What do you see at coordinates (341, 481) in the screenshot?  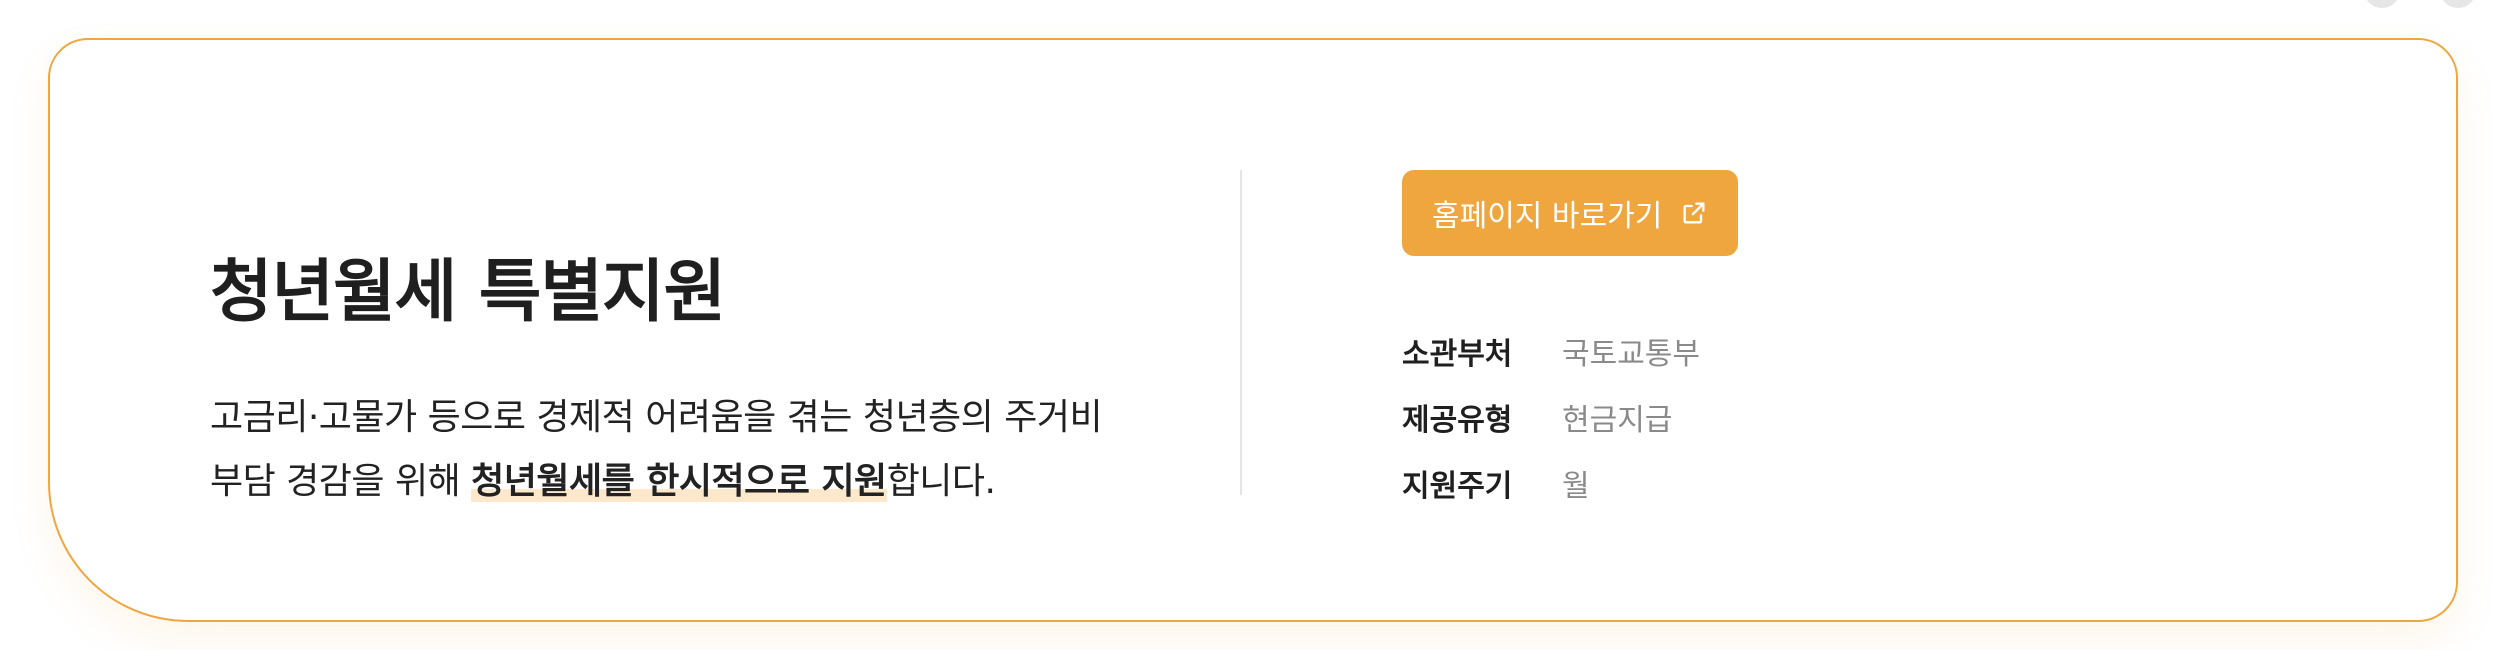 I see `description-line-2-prefix: 부담 경감을 위해` at bounding box center [341, 481].